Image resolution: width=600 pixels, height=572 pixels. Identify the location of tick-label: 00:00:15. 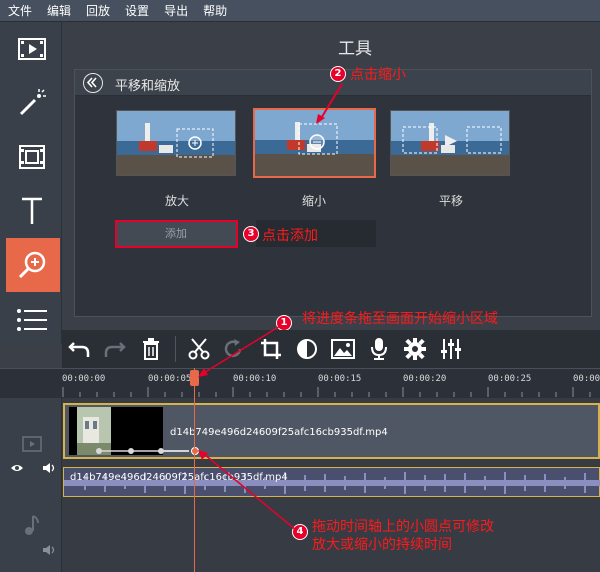
(340, 379).